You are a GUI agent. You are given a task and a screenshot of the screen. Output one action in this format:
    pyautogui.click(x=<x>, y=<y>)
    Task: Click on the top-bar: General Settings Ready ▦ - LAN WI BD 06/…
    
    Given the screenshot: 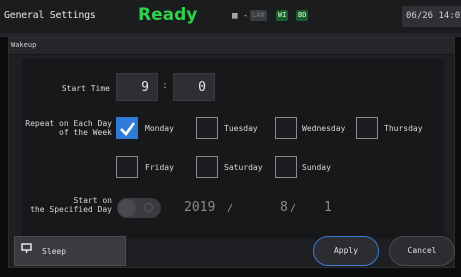 What is the action you would take?
    pyautogui.click(x=230, y=16)
    